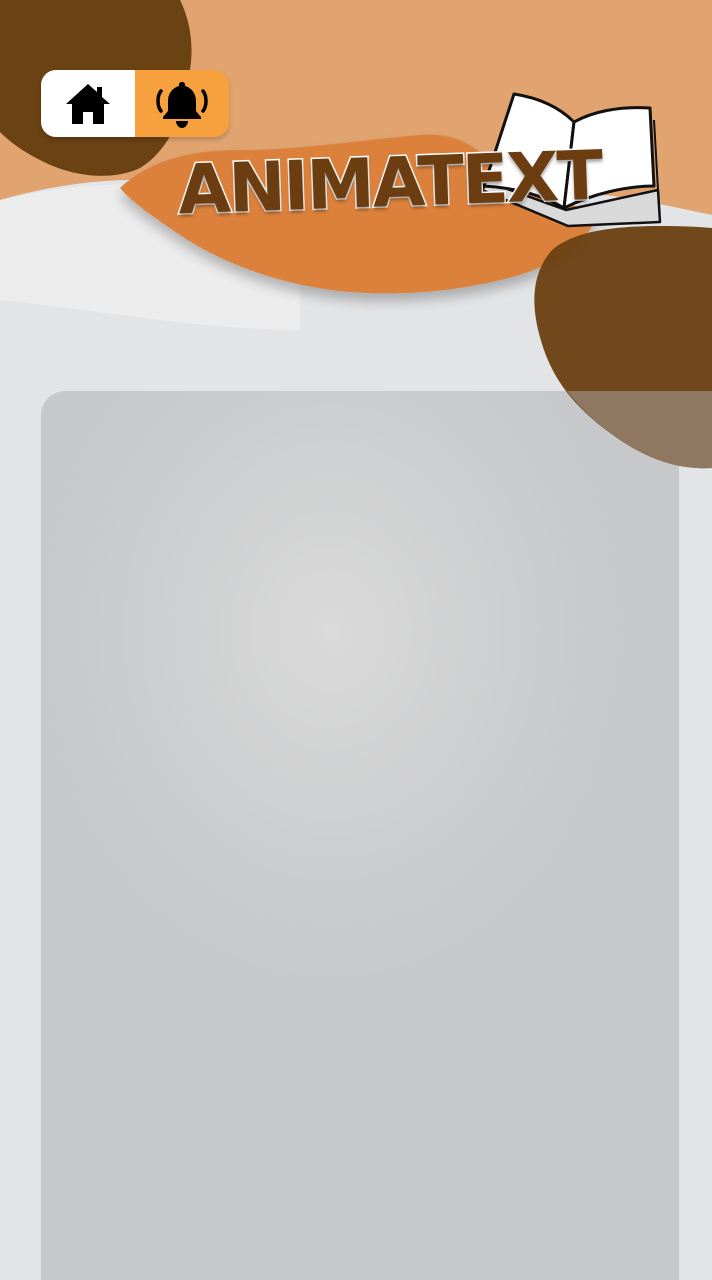  What do you see at coordinates (389, 183) in the screenshot?
I see `app-title: ANIMATEXT` at bounding box center [389, 183].